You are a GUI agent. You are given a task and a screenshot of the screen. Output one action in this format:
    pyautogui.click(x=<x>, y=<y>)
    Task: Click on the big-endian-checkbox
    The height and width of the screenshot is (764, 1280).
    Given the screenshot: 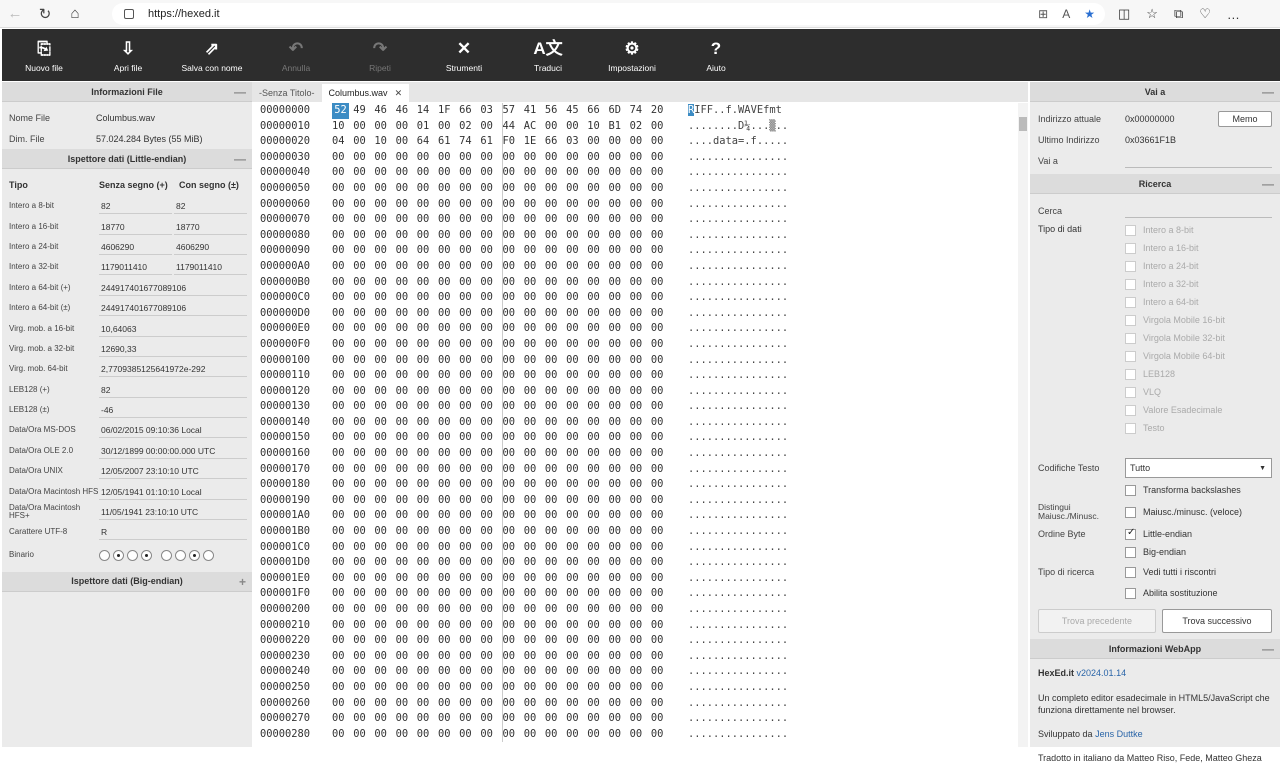 What is the action you would take?
    pyautogui.click(x=1130, y=552)
    